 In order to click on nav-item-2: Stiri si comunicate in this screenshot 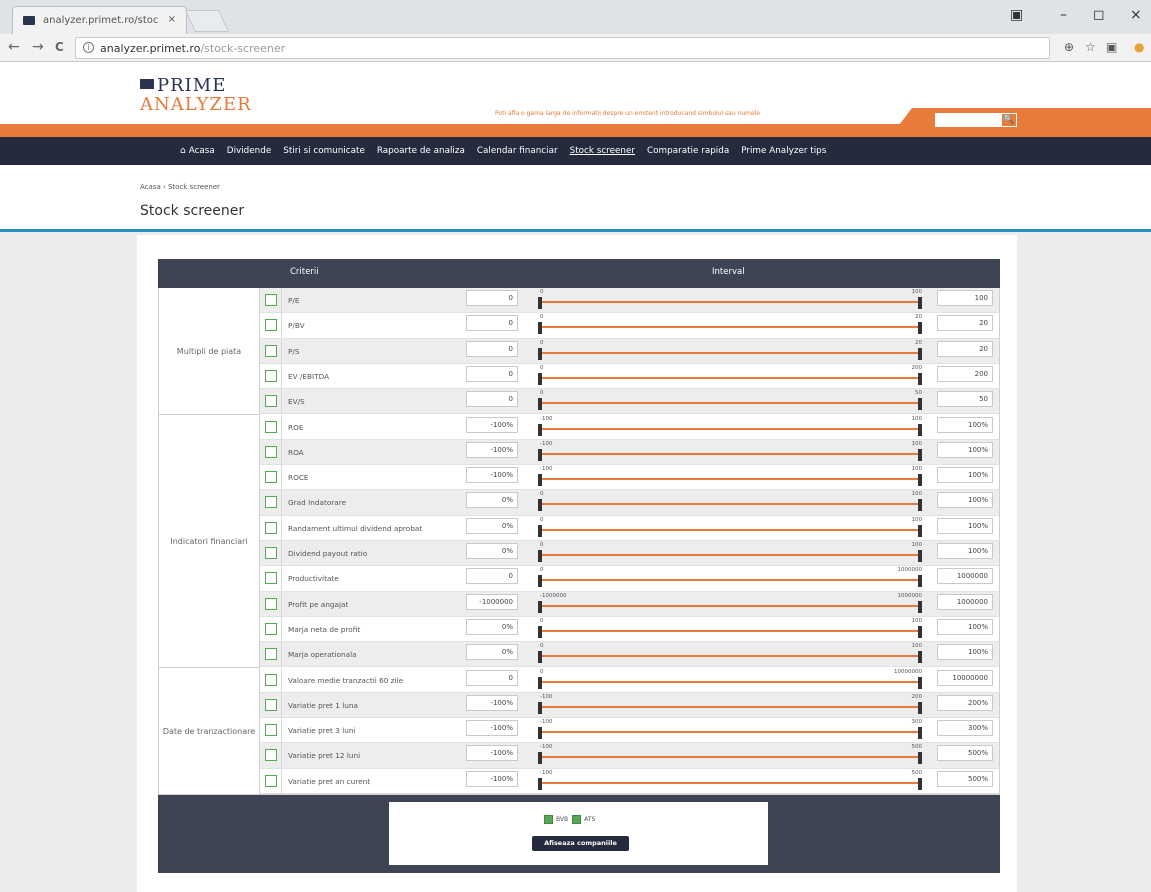, I will do `click(324, 151)`.